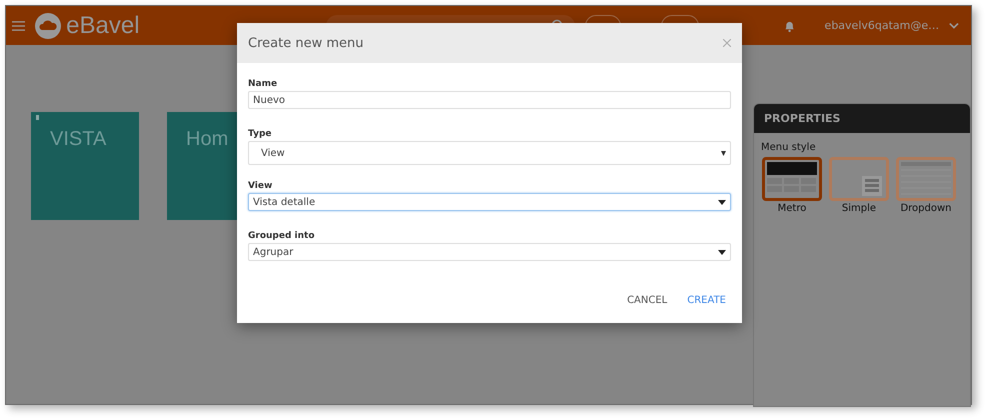 The width and height of the screenshot is (986, 419). What do you see at coordinates (489, 252) in the screenshot?
I see `select-field: Agrupar` at bounding box center [489, 252].